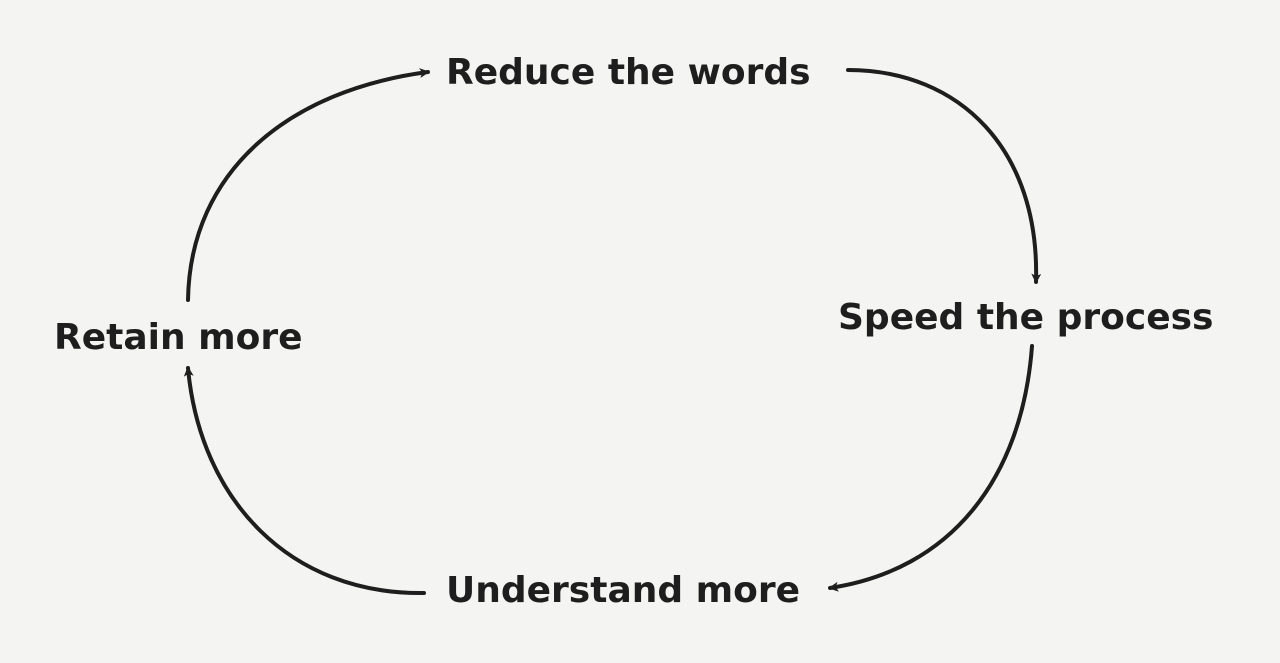 Image resolution: width=1280 pixels, height=663 pixels. I want to click on arrow-retain-to-reduce, so click(308, 185).